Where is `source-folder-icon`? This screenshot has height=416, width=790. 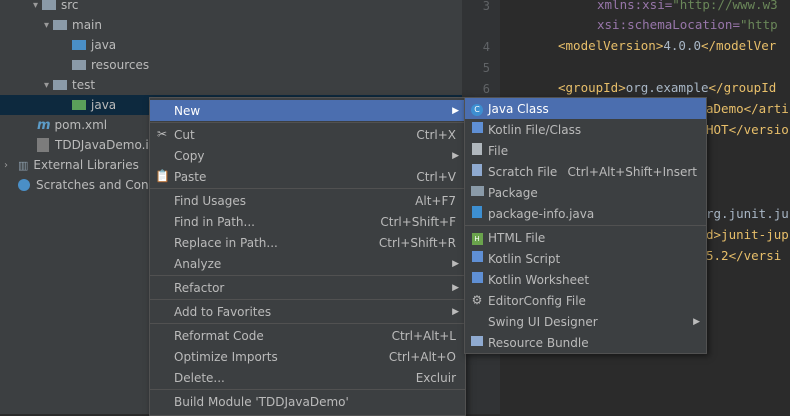 source-folder-icon is located at coordinates (79, 45).